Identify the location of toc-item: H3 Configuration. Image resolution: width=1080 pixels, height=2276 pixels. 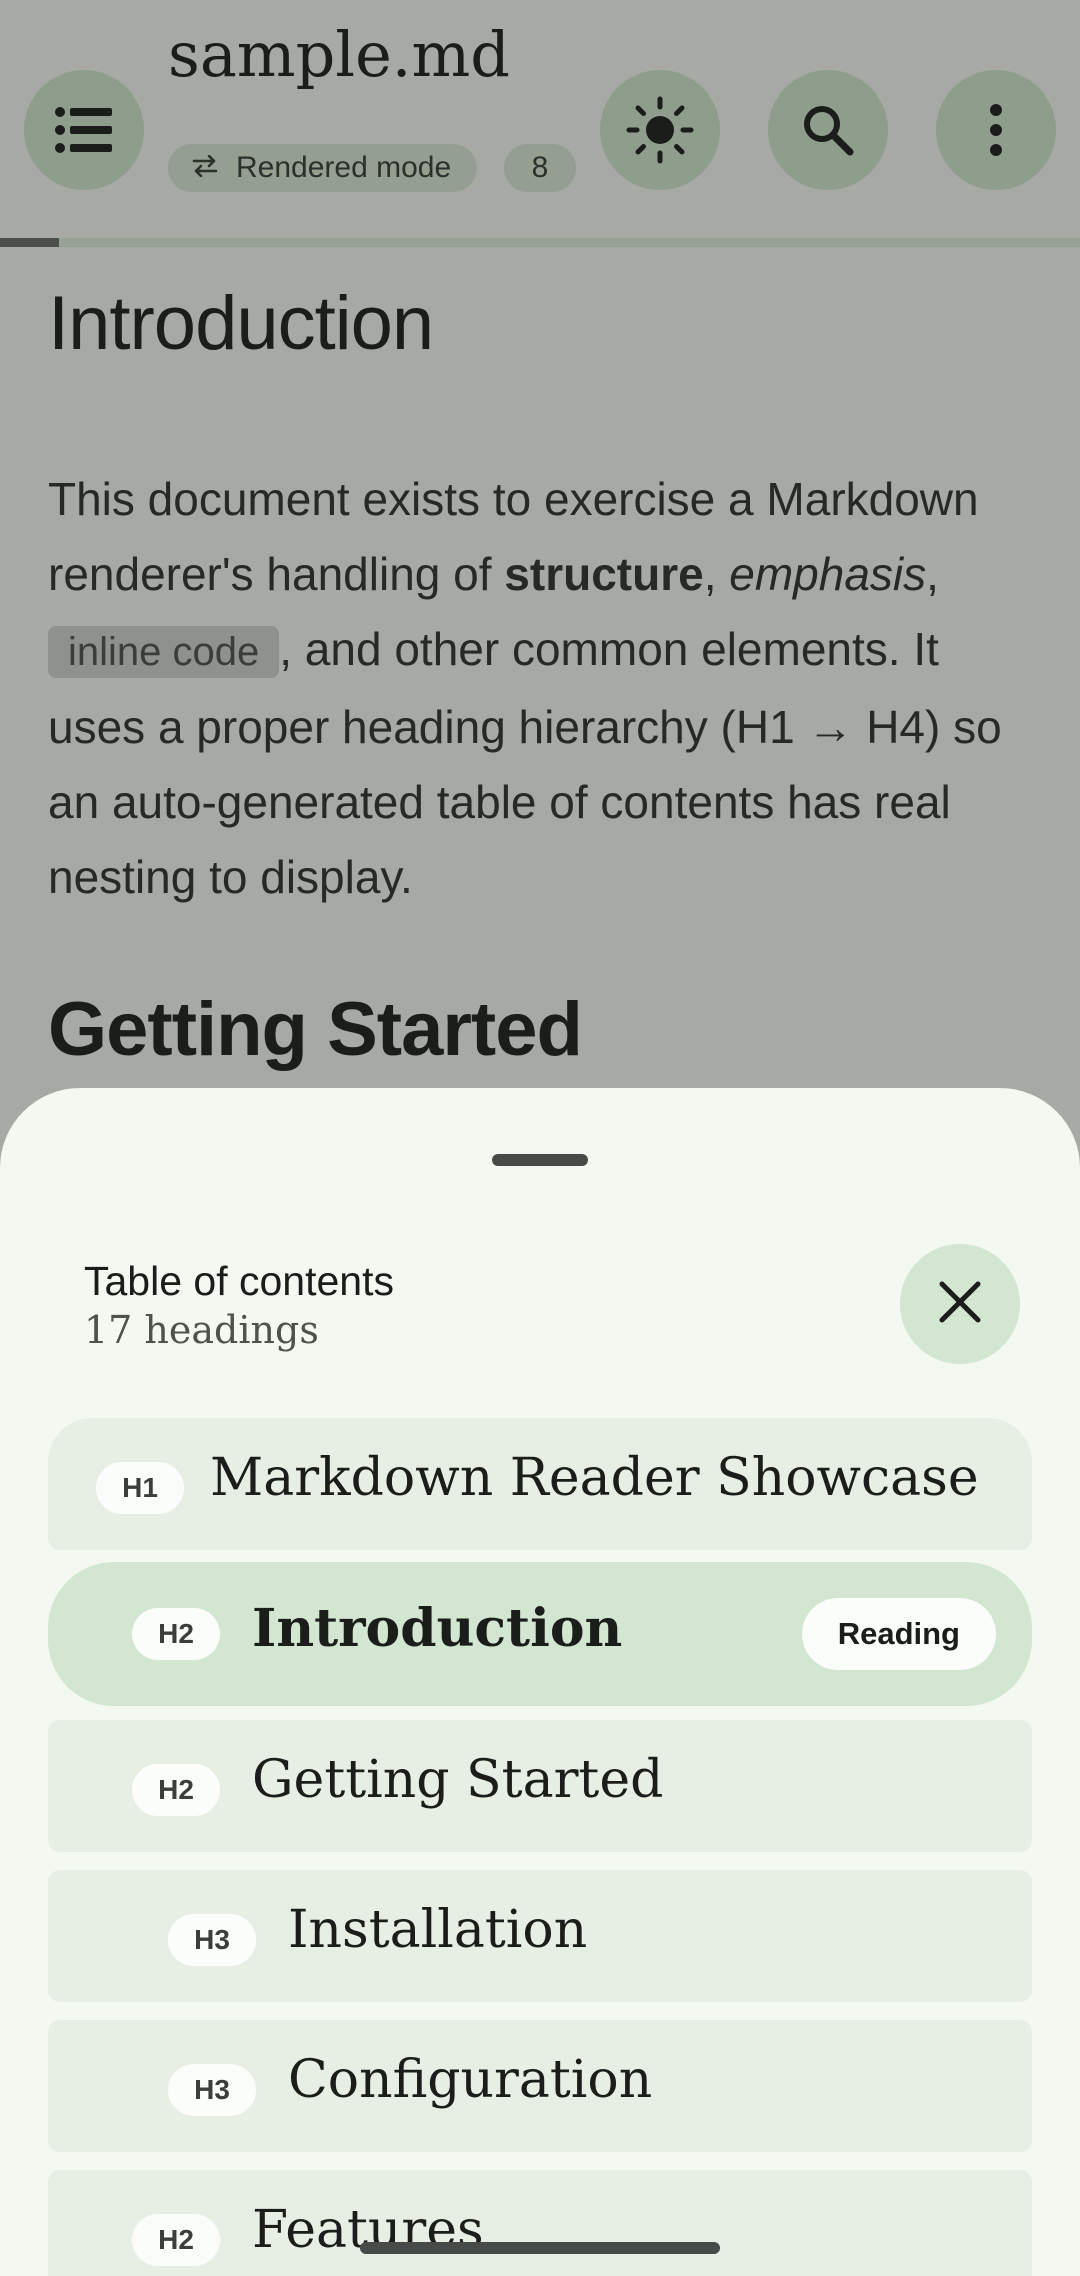
(540, 2086).